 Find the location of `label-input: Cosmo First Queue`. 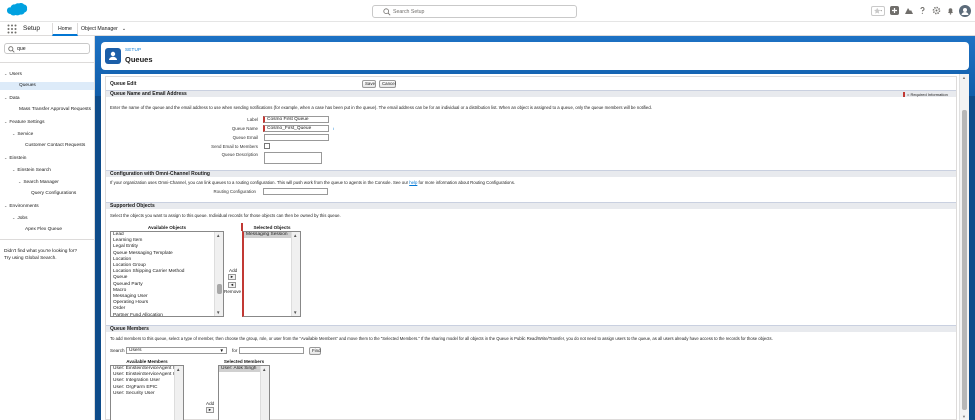

label-input: Cosmo First Queue is located at coordinates (296, 119).